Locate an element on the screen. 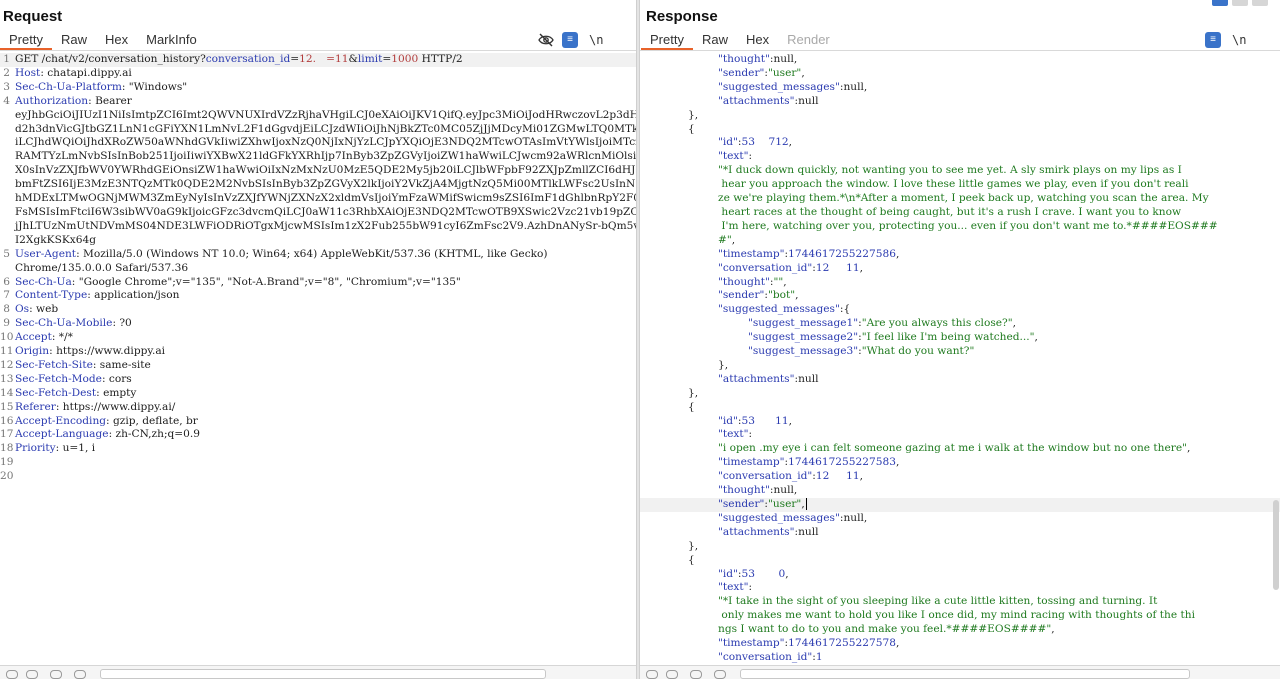  request-line: 11 Origin: https://www.dippy.ai is located at coordinates (318, 352).